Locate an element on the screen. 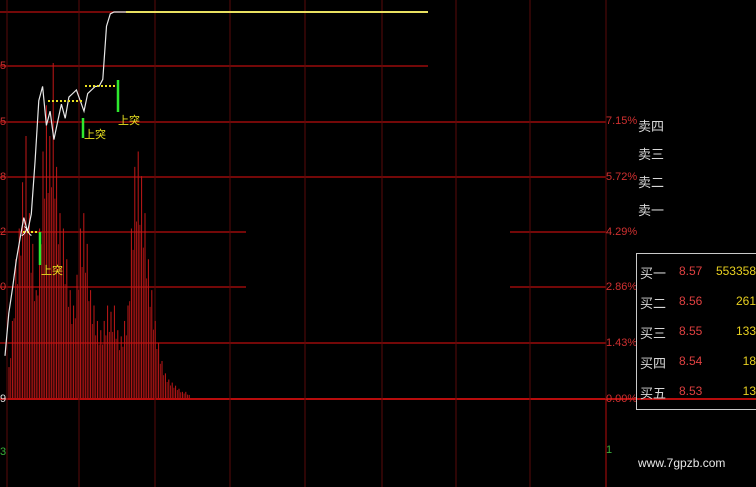 The height and width of the screenshot is (487, 756). bid-level-price: 8.57 is located at coordinates (691, 271).